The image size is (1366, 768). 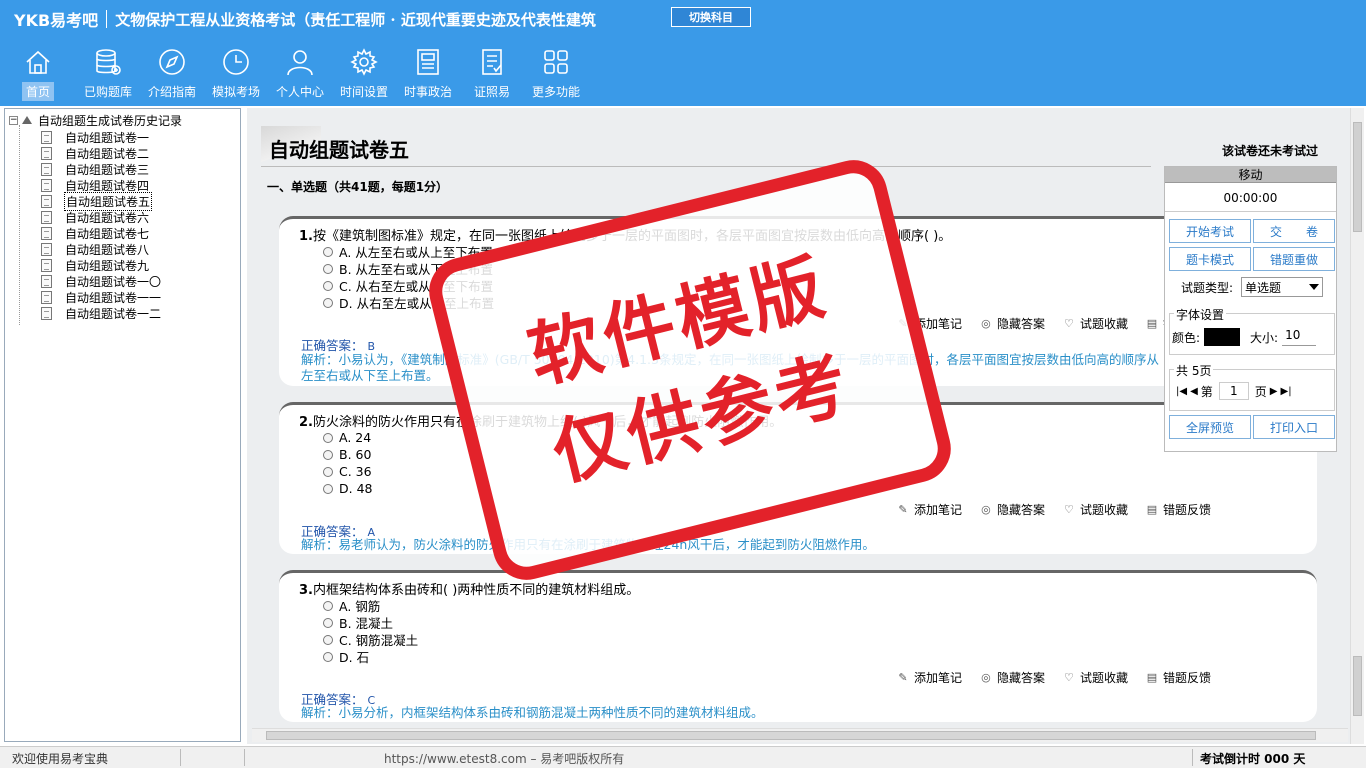 I want to click on option: D. 石, so click(x=370, y=656).